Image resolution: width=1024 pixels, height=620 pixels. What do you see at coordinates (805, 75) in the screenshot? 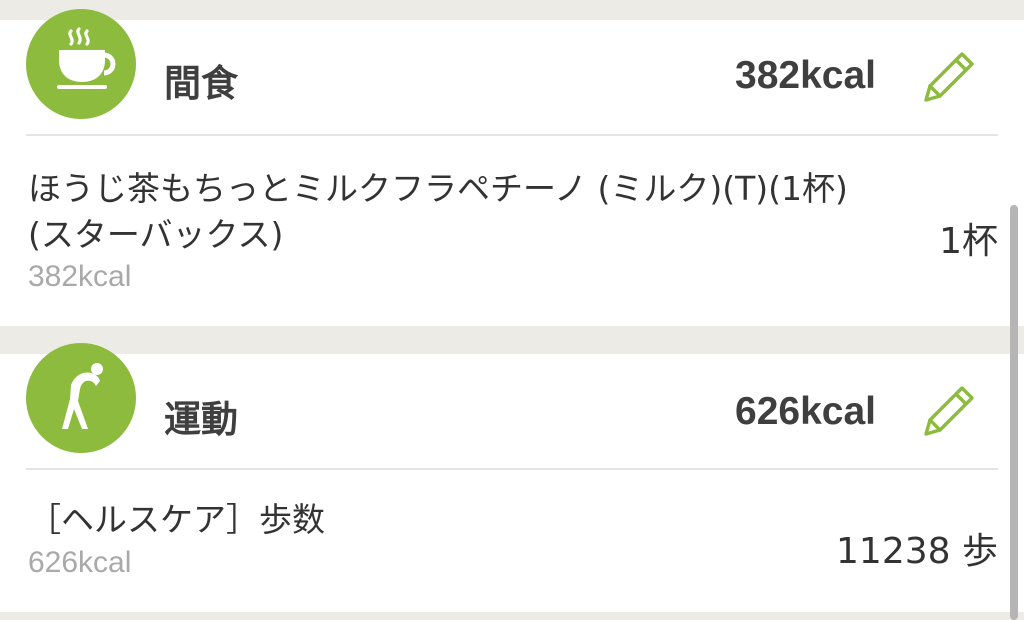
I see `section-kcal-total: 382kcal` at bounding box center [805, 75].